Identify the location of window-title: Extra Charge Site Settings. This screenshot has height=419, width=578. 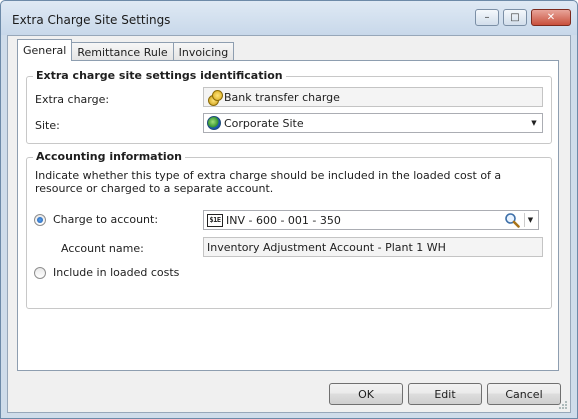
(91, 20).